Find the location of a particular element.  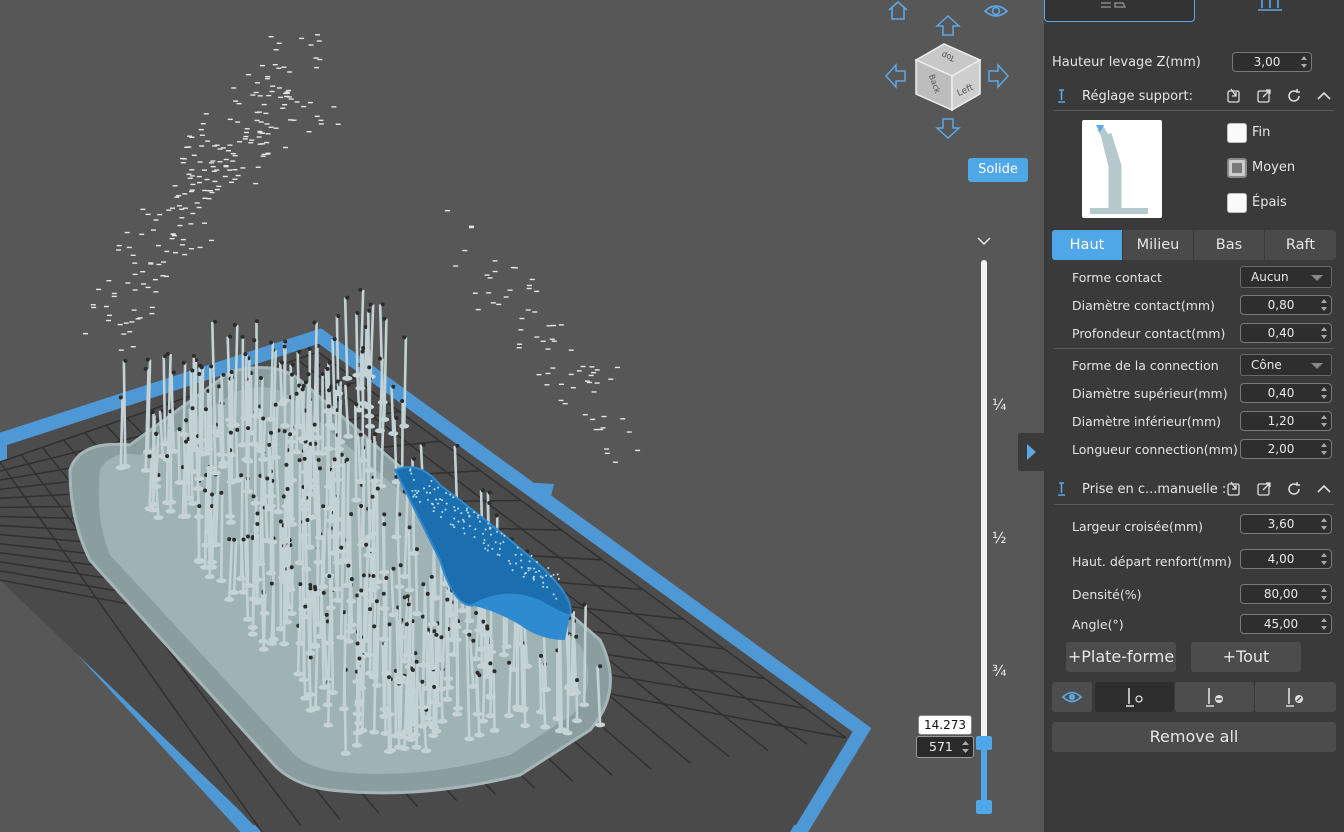

tab-bottom: Bas is located at coordinates (1229, 245).